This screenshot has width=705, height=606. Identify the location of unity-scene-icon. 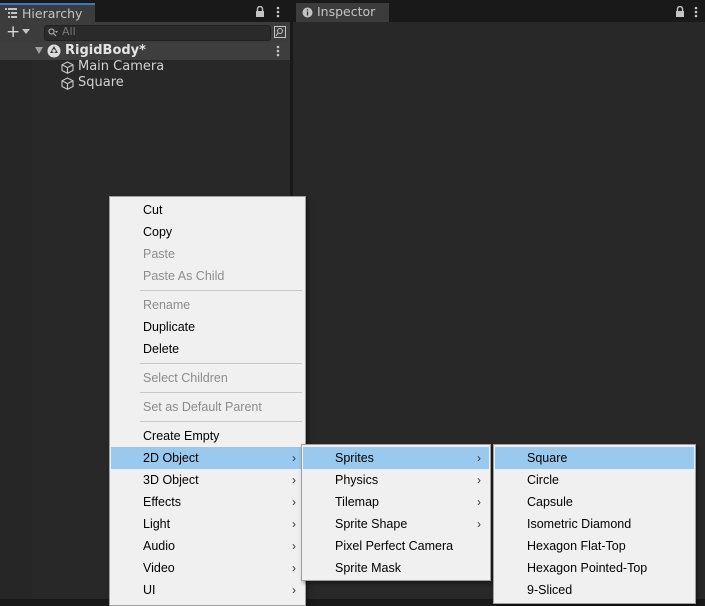
(54, 51).